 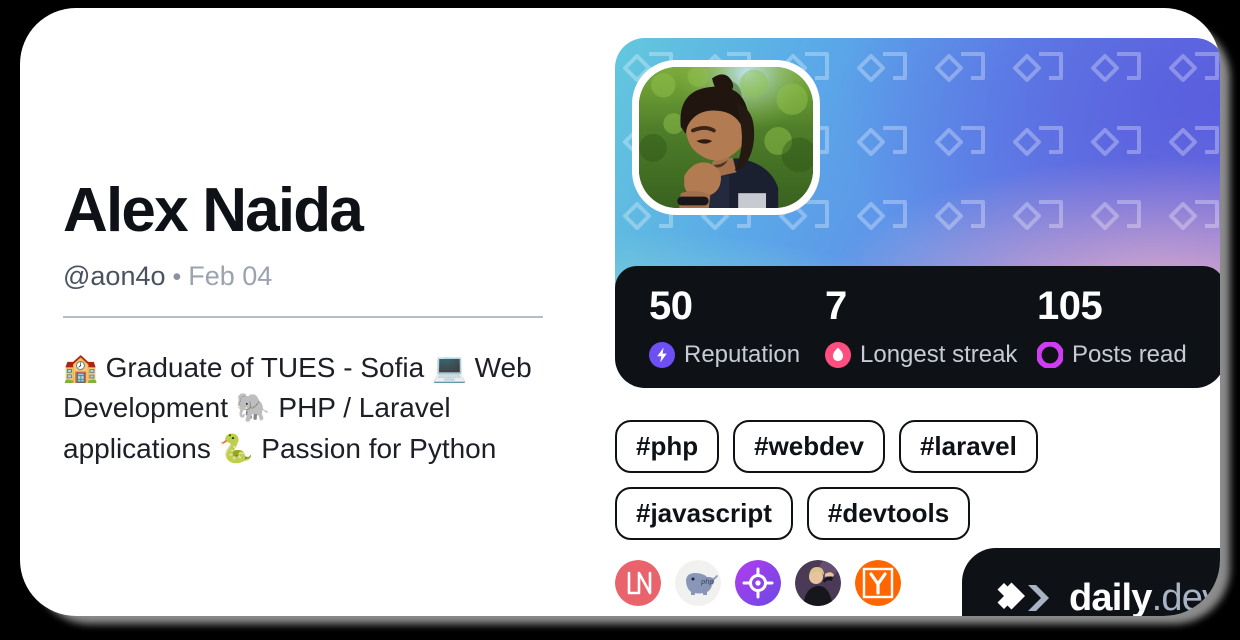 What do you see at coordinates (878, 583) in the screenshot?
I see `hacker-news-source-icon` at bounding box center [878, 583].